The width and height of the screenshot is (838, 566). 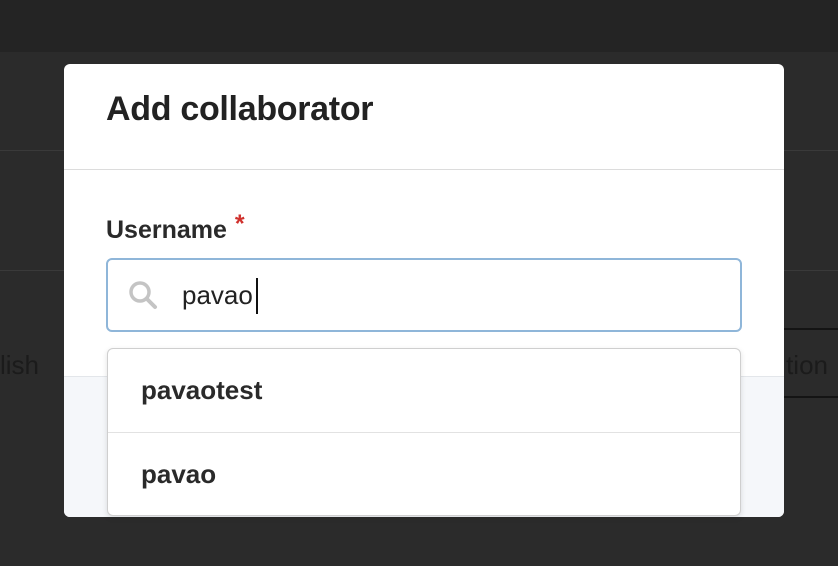 What do you see at coordinates (424, 390) in the screenshot?
I see `suggestion-item: pavaotest` at bounding box center [424, 390].